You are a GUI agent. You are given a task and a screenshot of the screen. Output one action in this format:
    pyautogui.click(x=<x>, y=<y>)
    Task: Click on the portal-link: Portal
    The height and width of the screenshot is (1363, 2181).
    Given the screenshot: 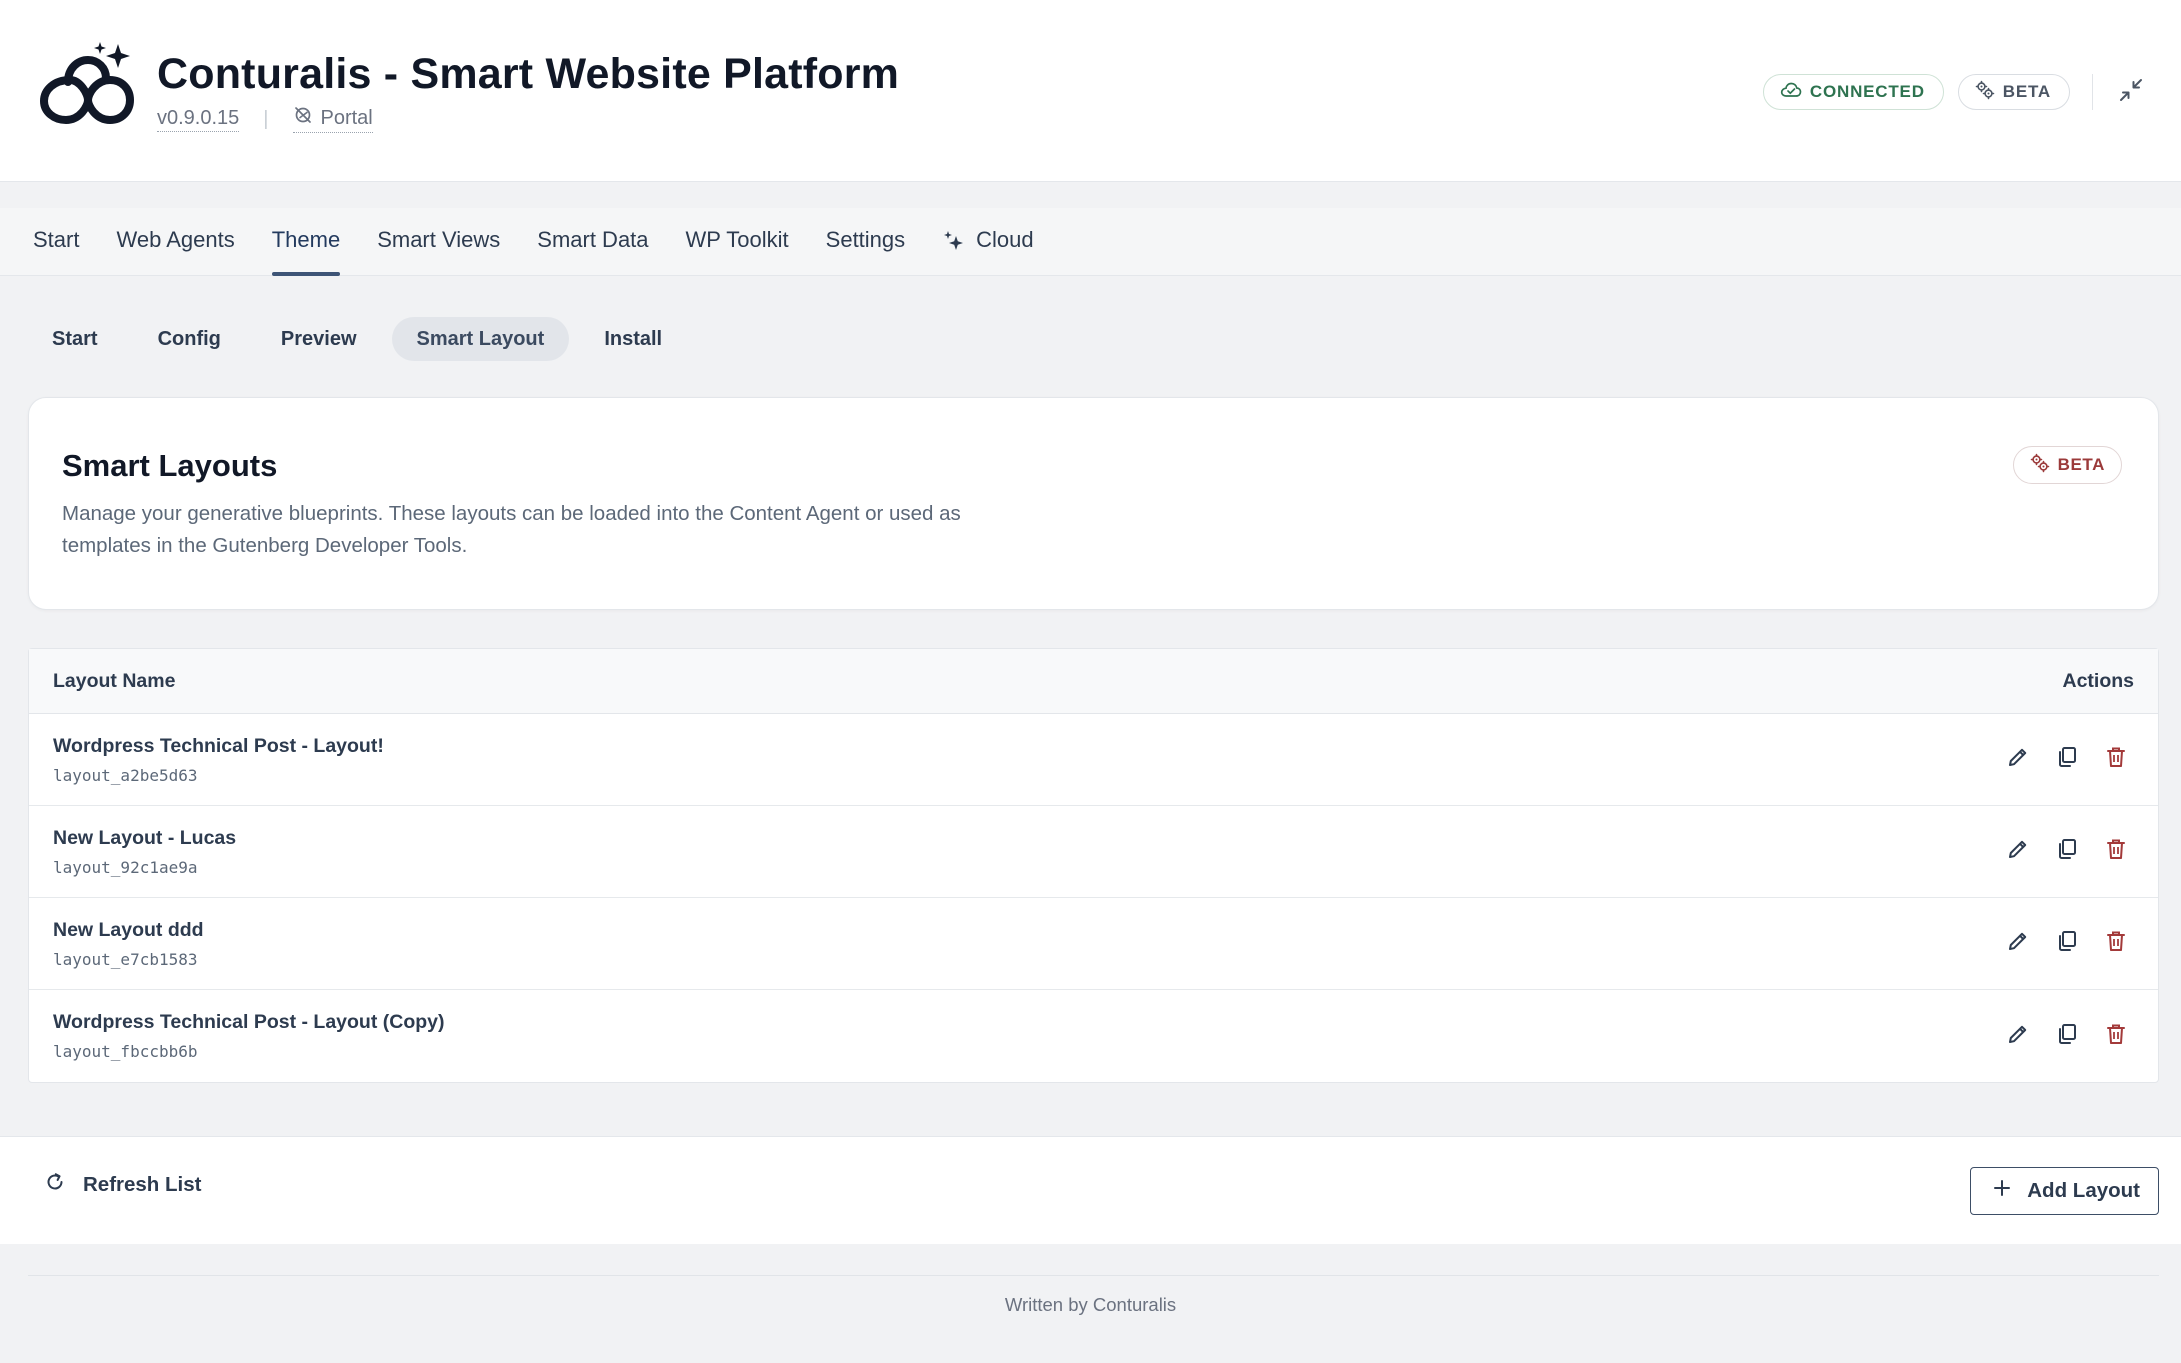 What is the action you would take?
    pyautogui.click(x=332, y=119)
    